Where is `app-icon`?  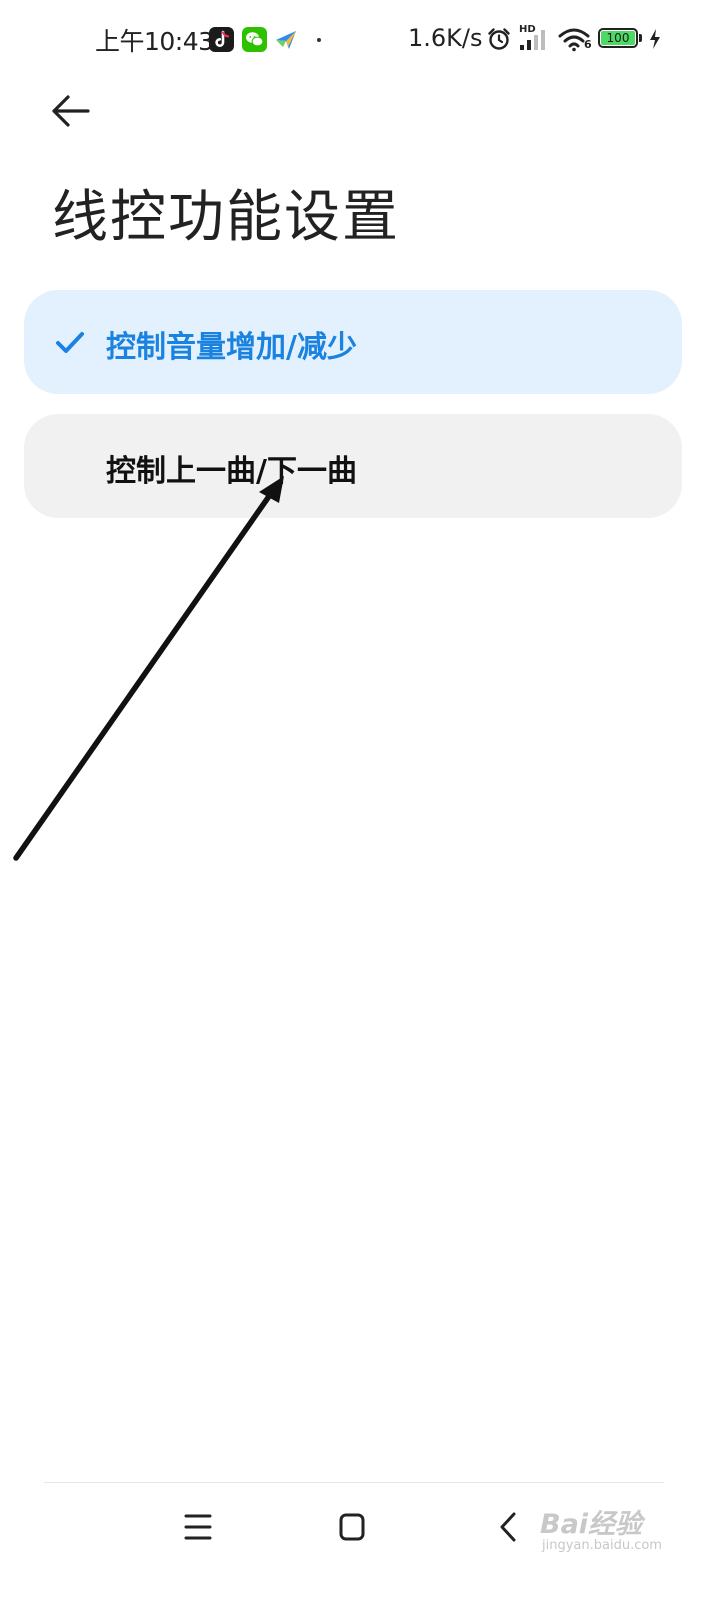 app-icon is located at coordinates (286, 39).